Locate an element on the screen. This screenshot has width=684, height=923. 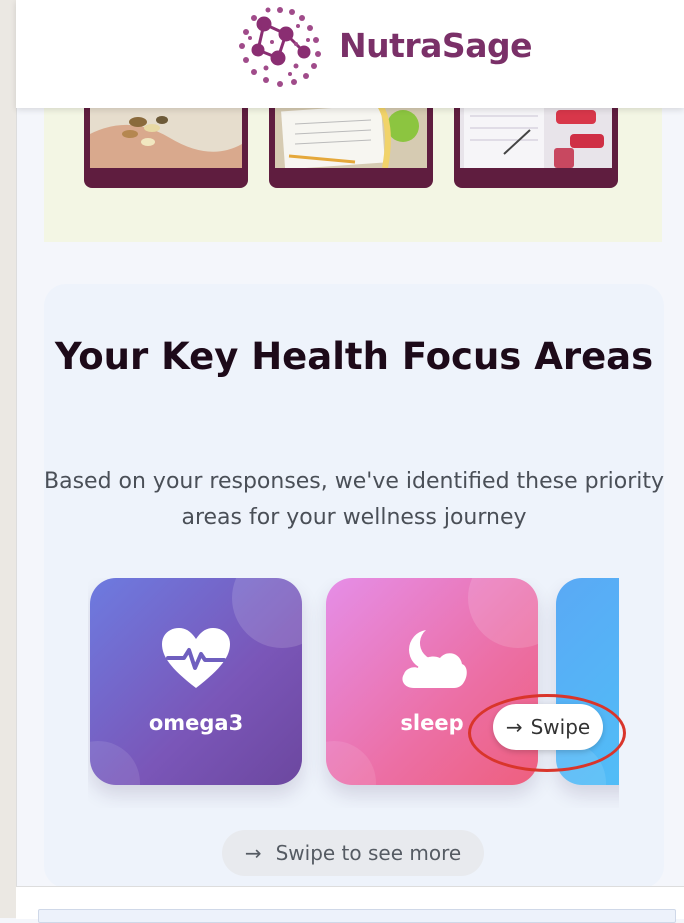
gallery-image-diet-plan is located at coordinates (351, 146).